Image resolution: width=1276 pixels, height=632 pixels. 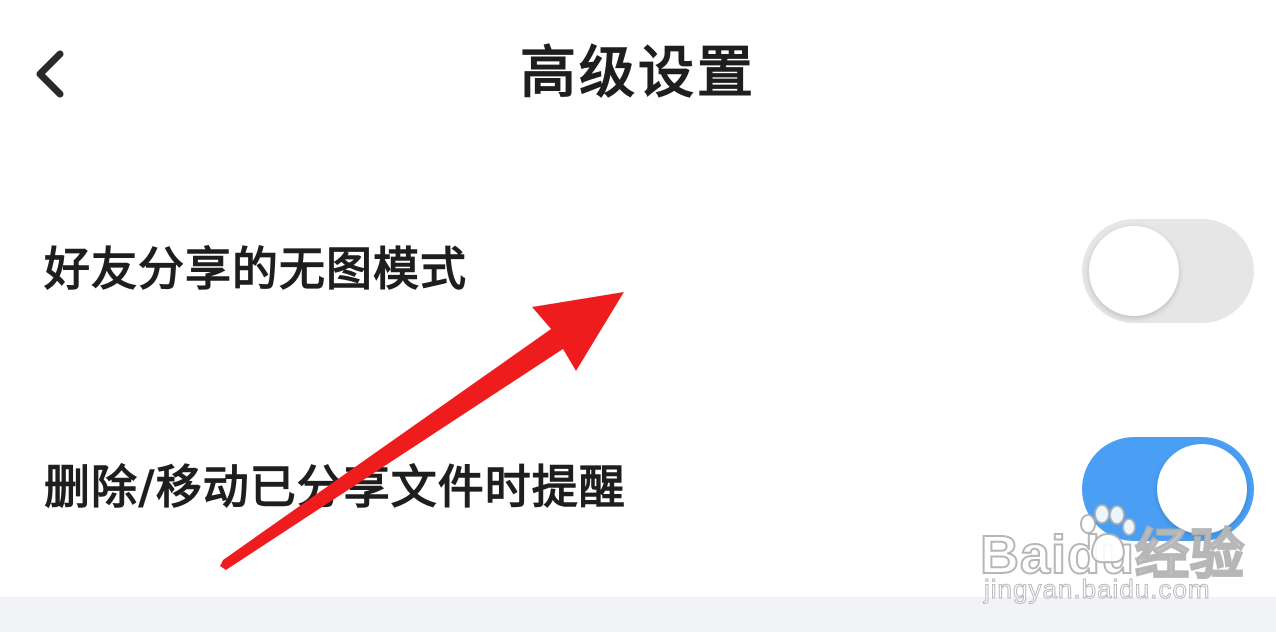 I want to click on page-title: 高级设置, so click(x=638, y=73).